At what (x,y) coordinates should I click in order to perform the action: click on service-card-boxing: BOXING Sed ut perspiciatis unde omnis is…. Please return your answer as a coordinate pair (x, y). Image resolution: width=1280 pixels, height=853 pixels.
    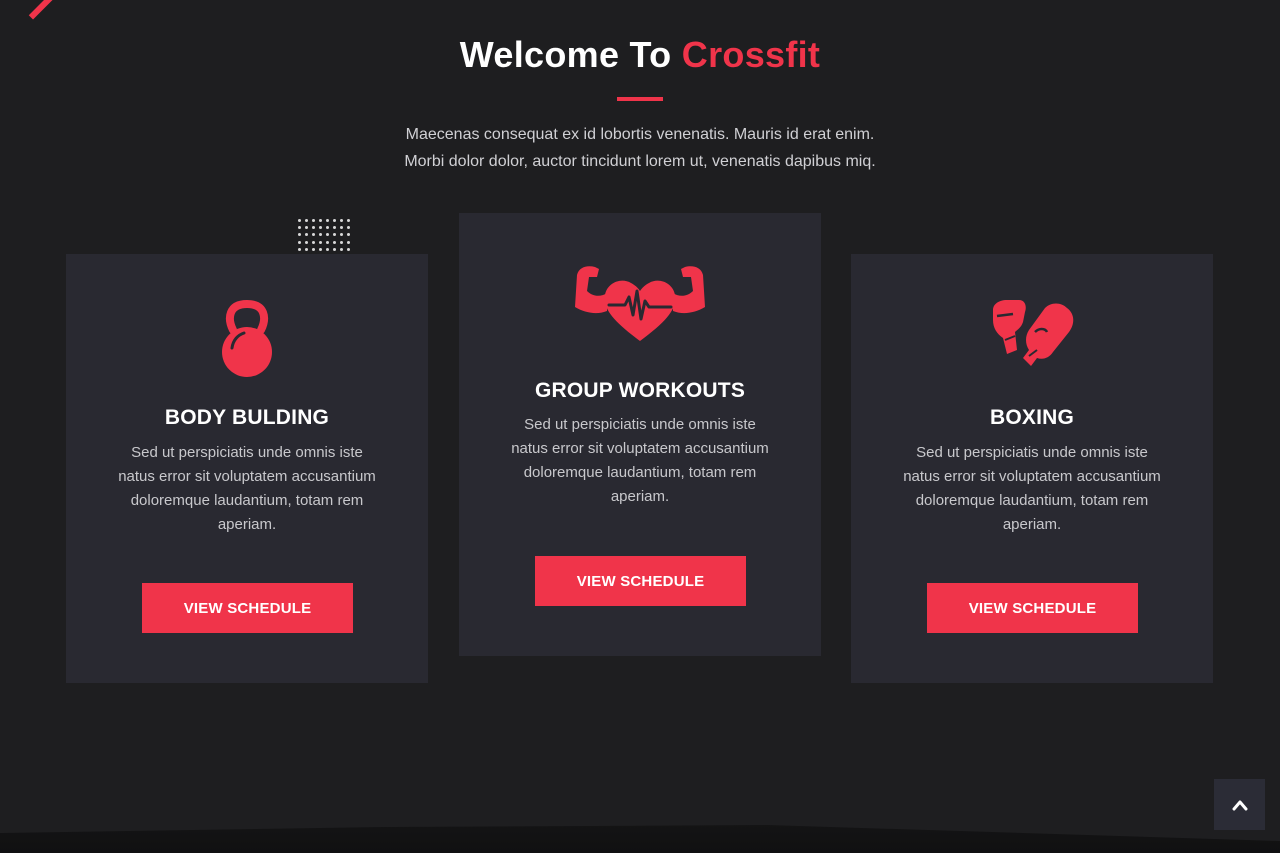
    Looking at the image, I should click on (1032, 468).